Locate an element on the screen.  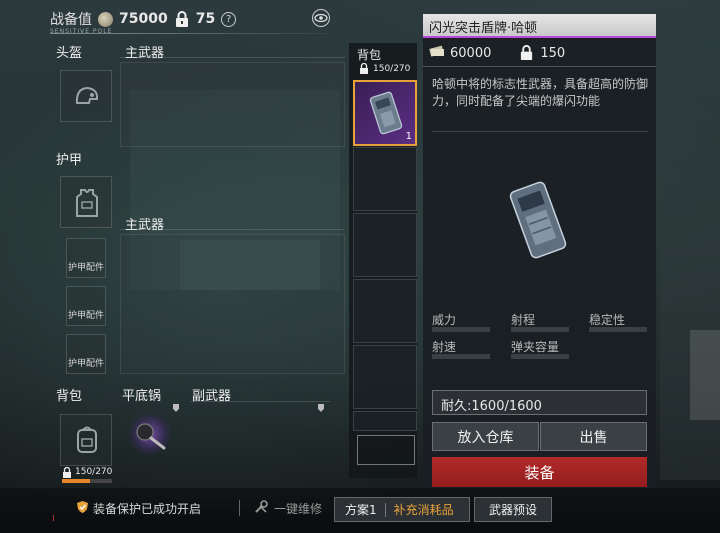
backpack-panel: 背包 150/270 1 is located at coordinates (383, 260).